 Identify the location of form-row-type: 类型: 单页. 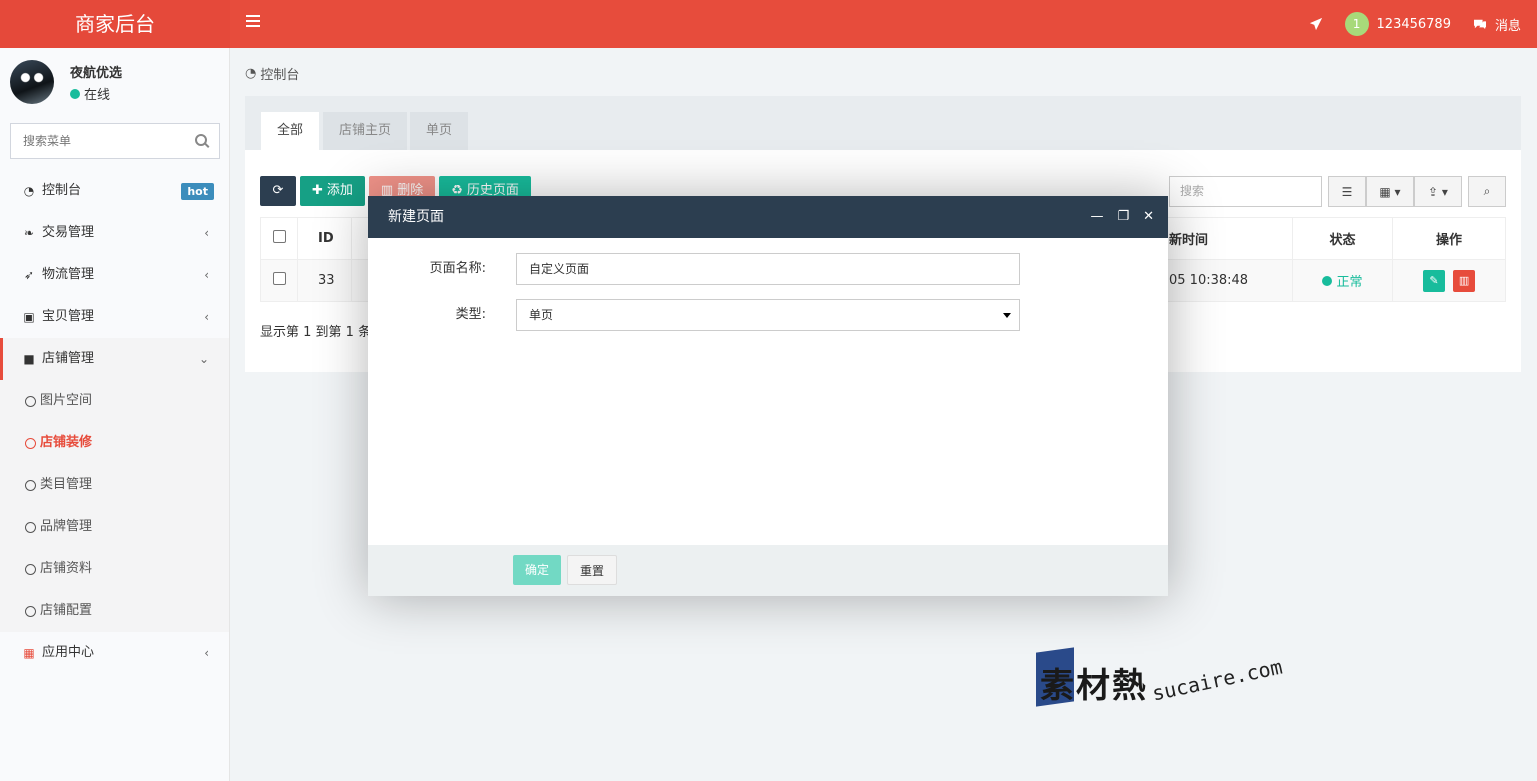
(768, 315).